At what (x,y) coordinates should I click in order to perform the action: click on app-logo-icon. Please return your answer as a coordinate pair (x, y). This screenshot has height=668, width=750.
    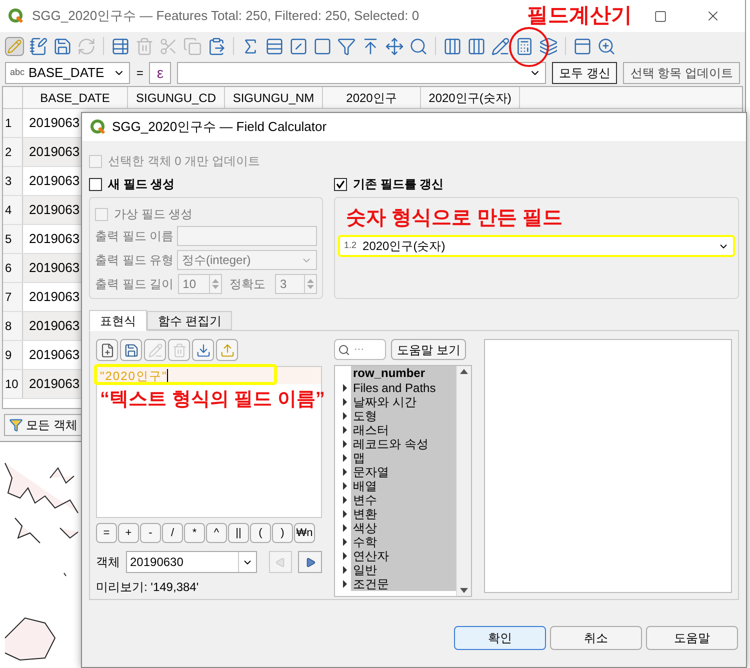
    Looking at the image, I should click on (98, 127).